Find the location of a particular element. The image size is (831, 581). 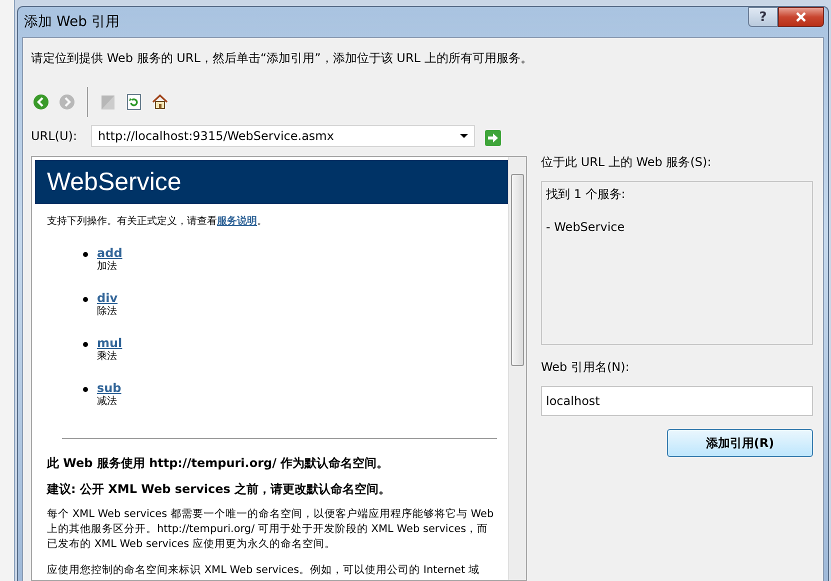

paragraph: 每个 XML Web services 都需要一个唯一的命名空间，以便客户端应用程序能够将它与 Web 上的其他服务区分开。http://tempuri.org/ 可用于处于开发阶段的 XML Web services，而已发布的 XML Web services 应使用更为永久的命名空间。 is located at coordinates (271, 529).